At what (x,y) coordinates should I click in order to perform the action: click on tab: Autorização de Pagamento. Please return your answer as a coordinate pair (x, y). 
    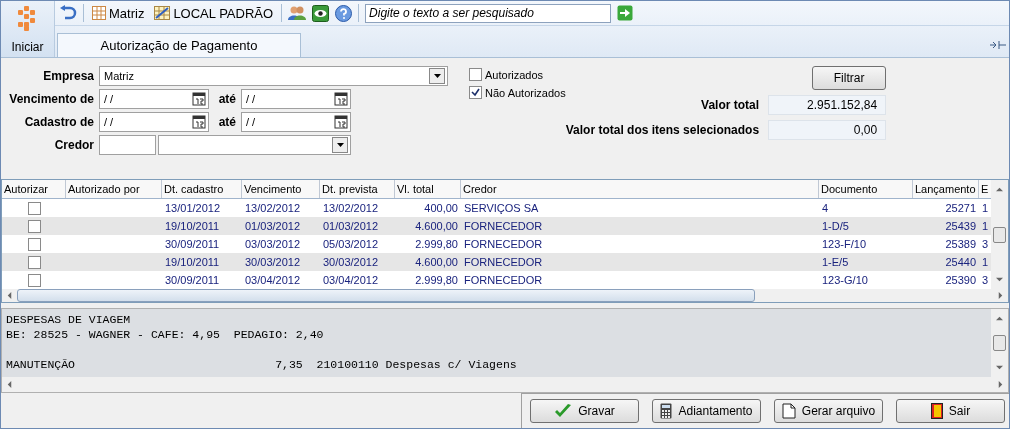
    Looking at the image, I should click on (179, 45).